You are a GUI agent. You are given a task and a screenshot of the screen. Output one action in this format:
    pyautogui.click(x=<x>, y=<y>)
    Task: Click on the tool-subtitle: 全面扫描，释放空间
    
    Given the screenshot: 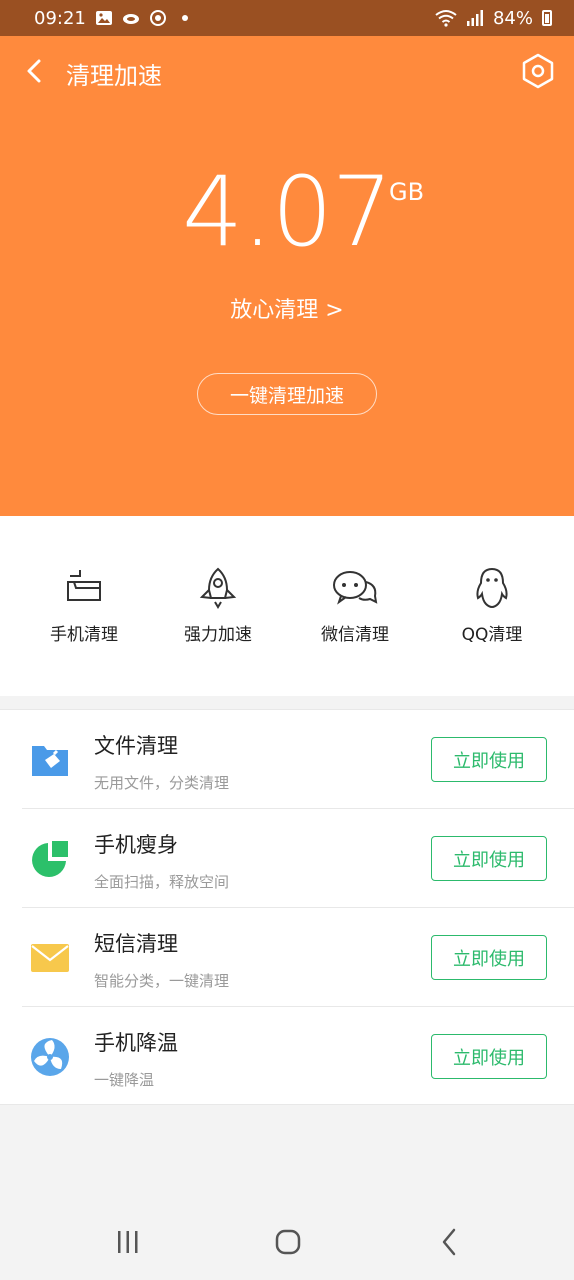 What is the action you would take?
    pyautogui.click(x=162, y=882)
    